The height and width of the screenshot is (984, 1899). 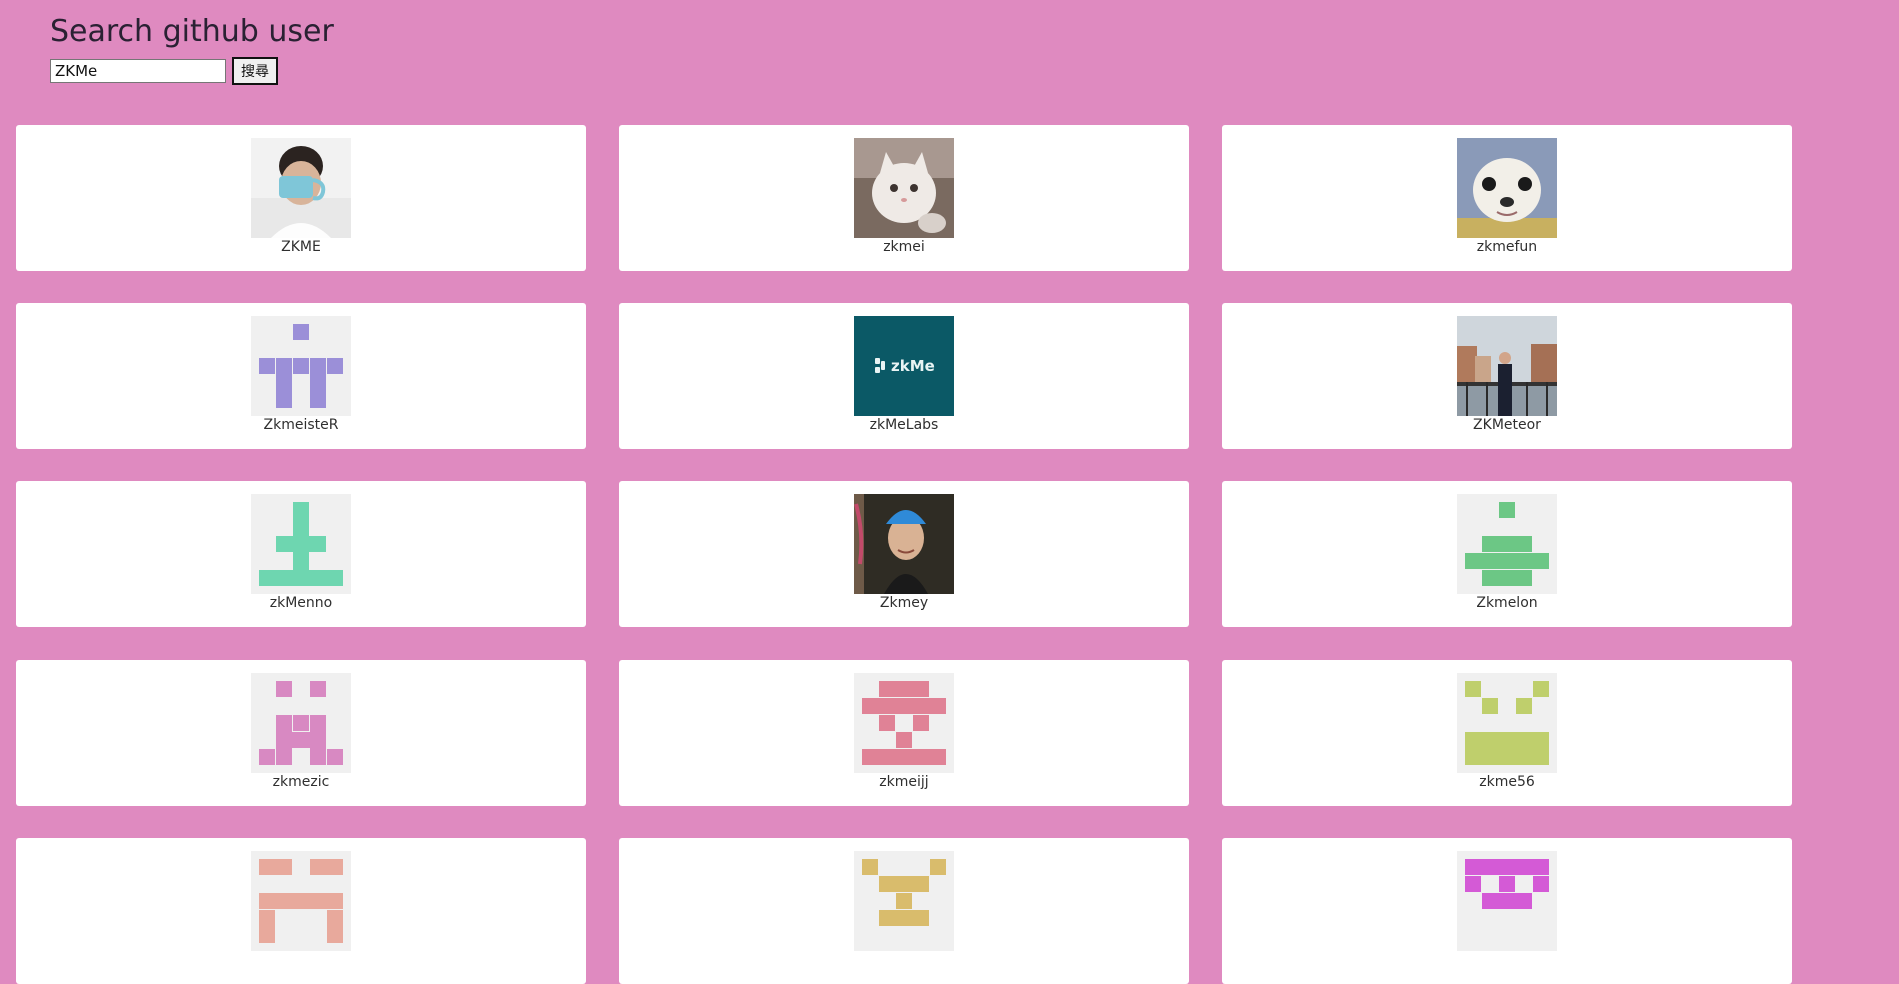 What do you see at coordinates (913, 366) in the screenshot?
I see `logo-text: zkMe` at bounding box center [913, 366].